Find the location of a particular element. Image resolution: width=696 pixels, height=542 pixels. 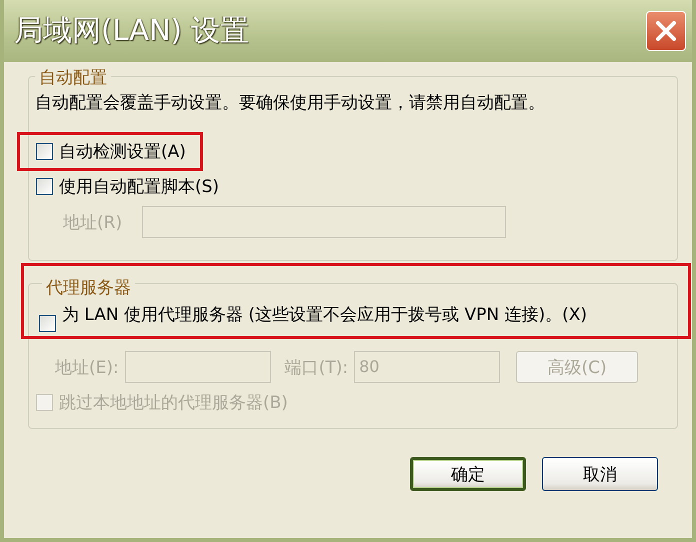

description-text: 自动配置会覆盖手动设置。要确保使用手动设置，请禁用自动配置。 is located at coordinates (290, 103).